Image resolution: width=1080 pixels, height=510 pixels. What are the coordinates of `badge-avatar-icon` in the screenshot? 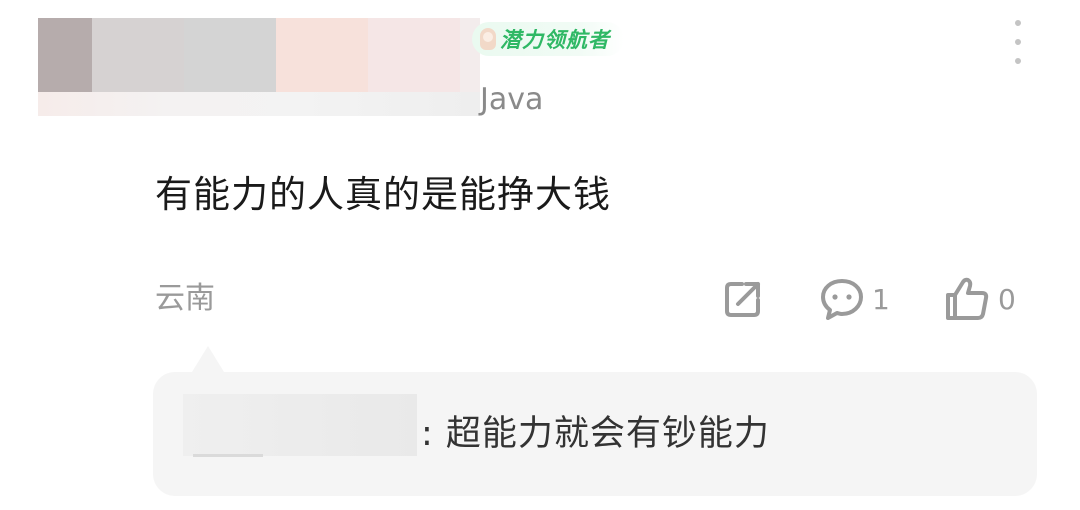 It's located at (488, 39).